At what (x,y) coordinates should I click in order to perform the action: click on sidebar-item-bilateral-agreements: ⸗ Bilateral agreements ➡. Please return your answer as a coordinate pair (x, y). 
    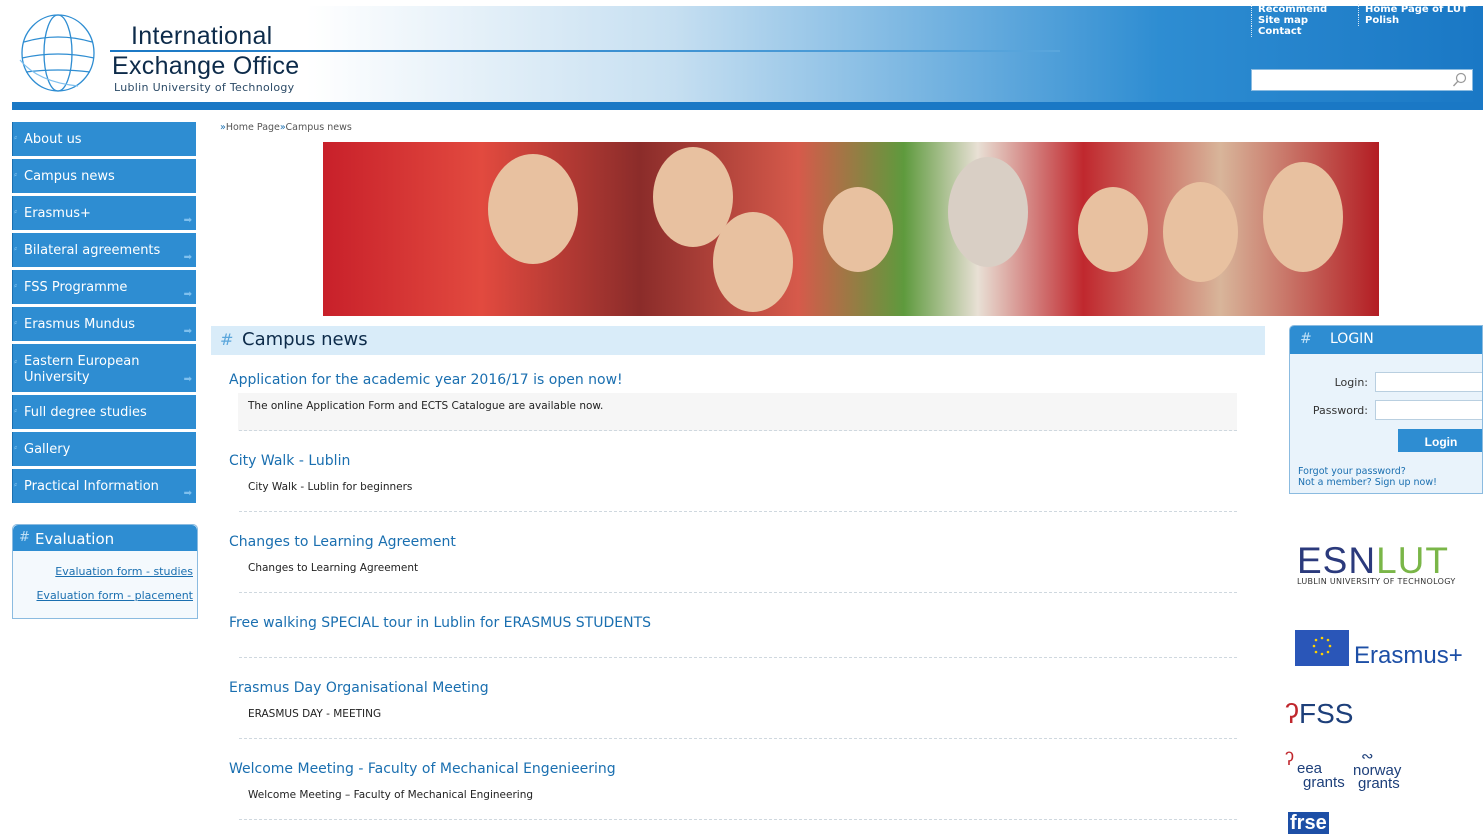
    Looking at the image, I should click on (104, 250).